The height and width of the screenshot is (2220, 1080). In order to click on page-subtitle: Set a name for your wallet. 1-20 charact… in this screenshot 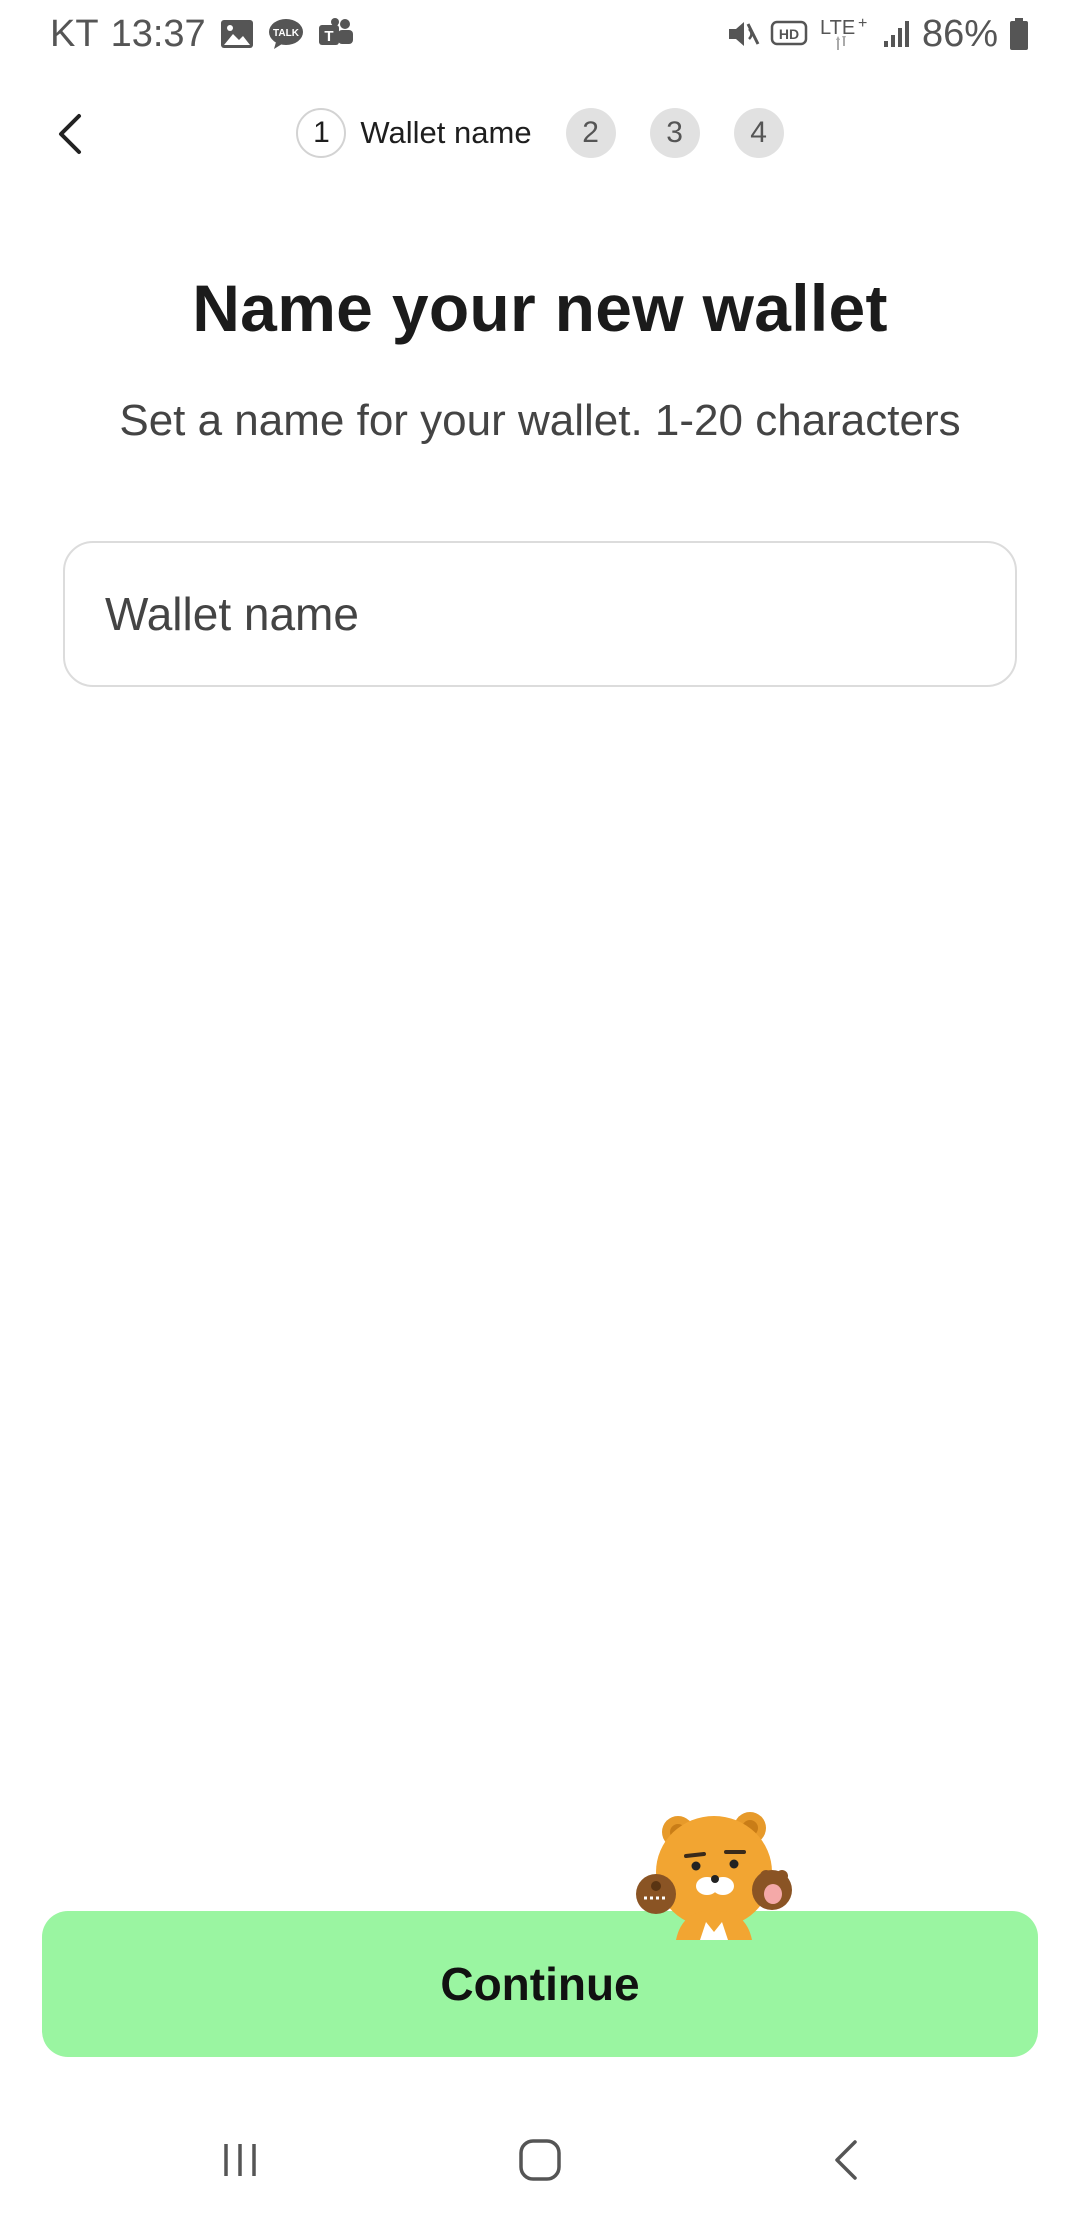, I will do `click(540, 420)`.